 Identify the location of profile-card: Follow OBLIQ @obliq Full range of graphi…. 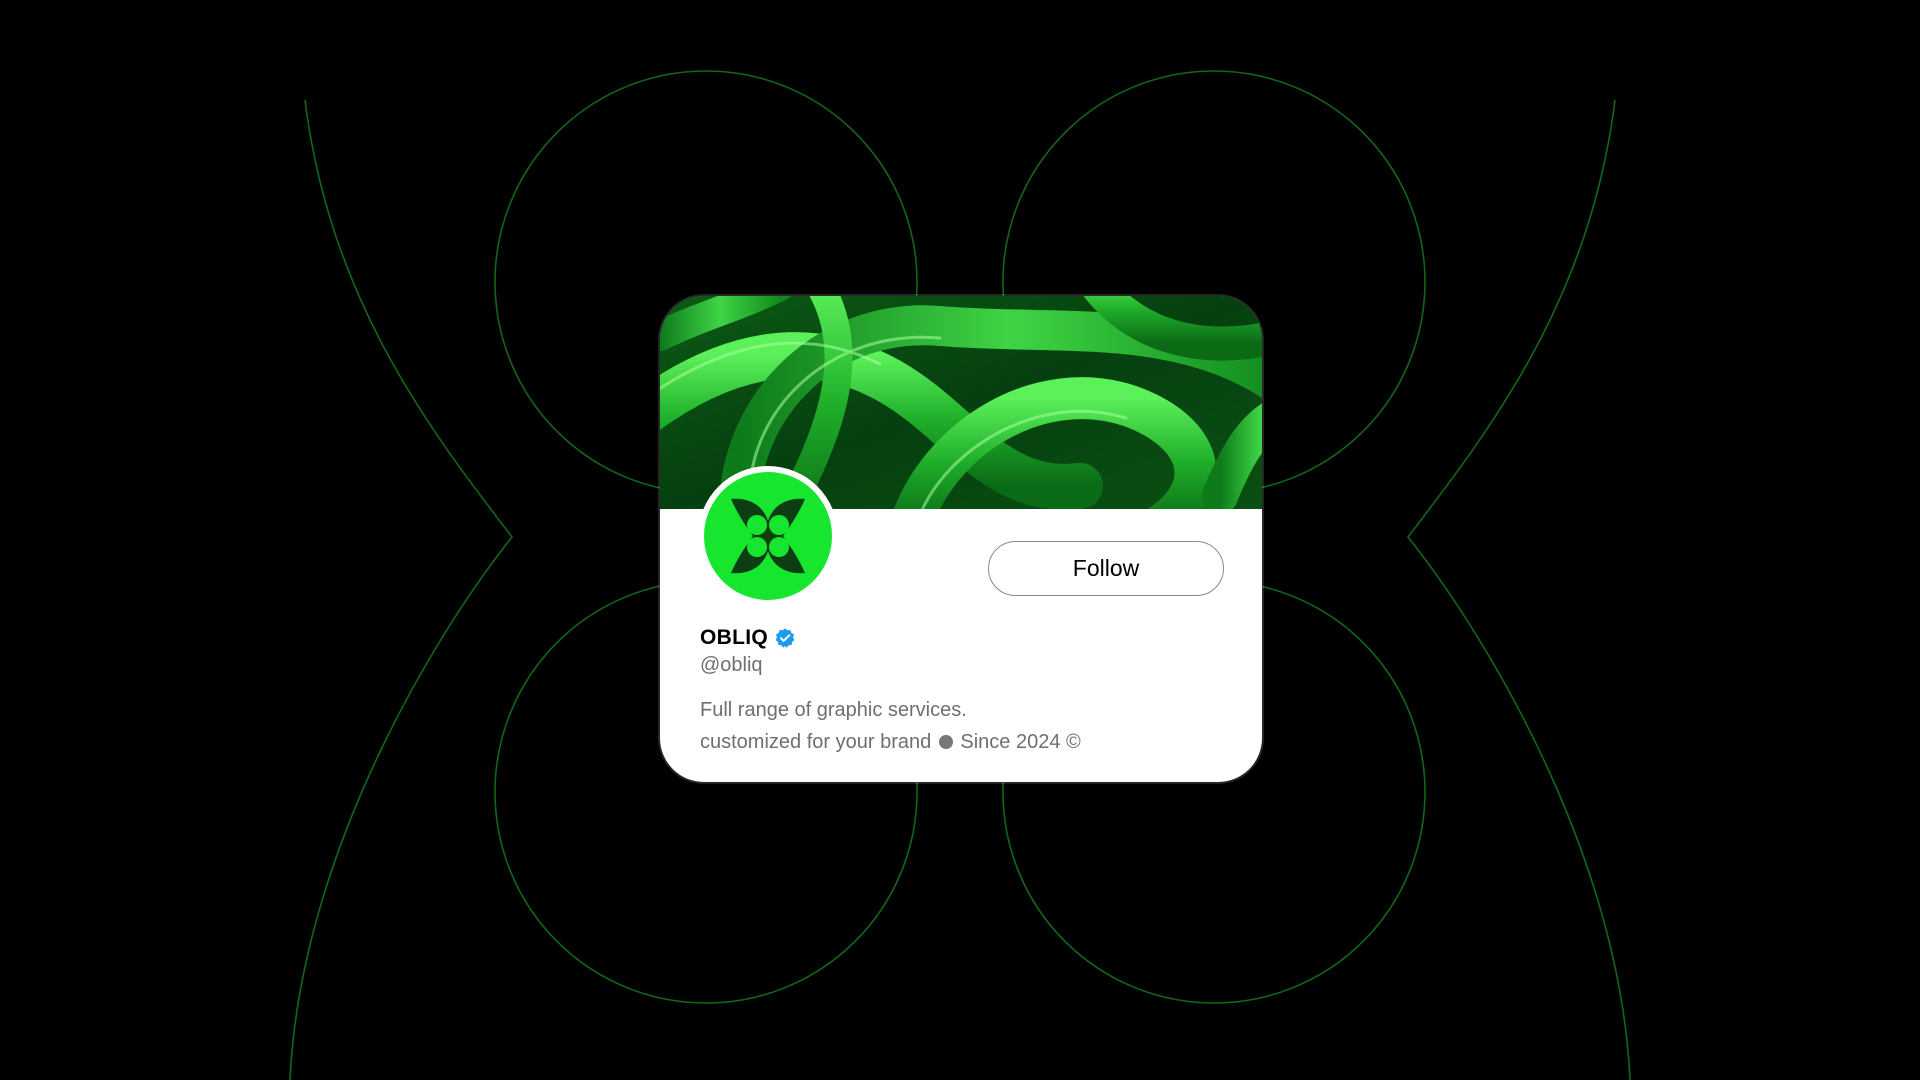
(961, 539).